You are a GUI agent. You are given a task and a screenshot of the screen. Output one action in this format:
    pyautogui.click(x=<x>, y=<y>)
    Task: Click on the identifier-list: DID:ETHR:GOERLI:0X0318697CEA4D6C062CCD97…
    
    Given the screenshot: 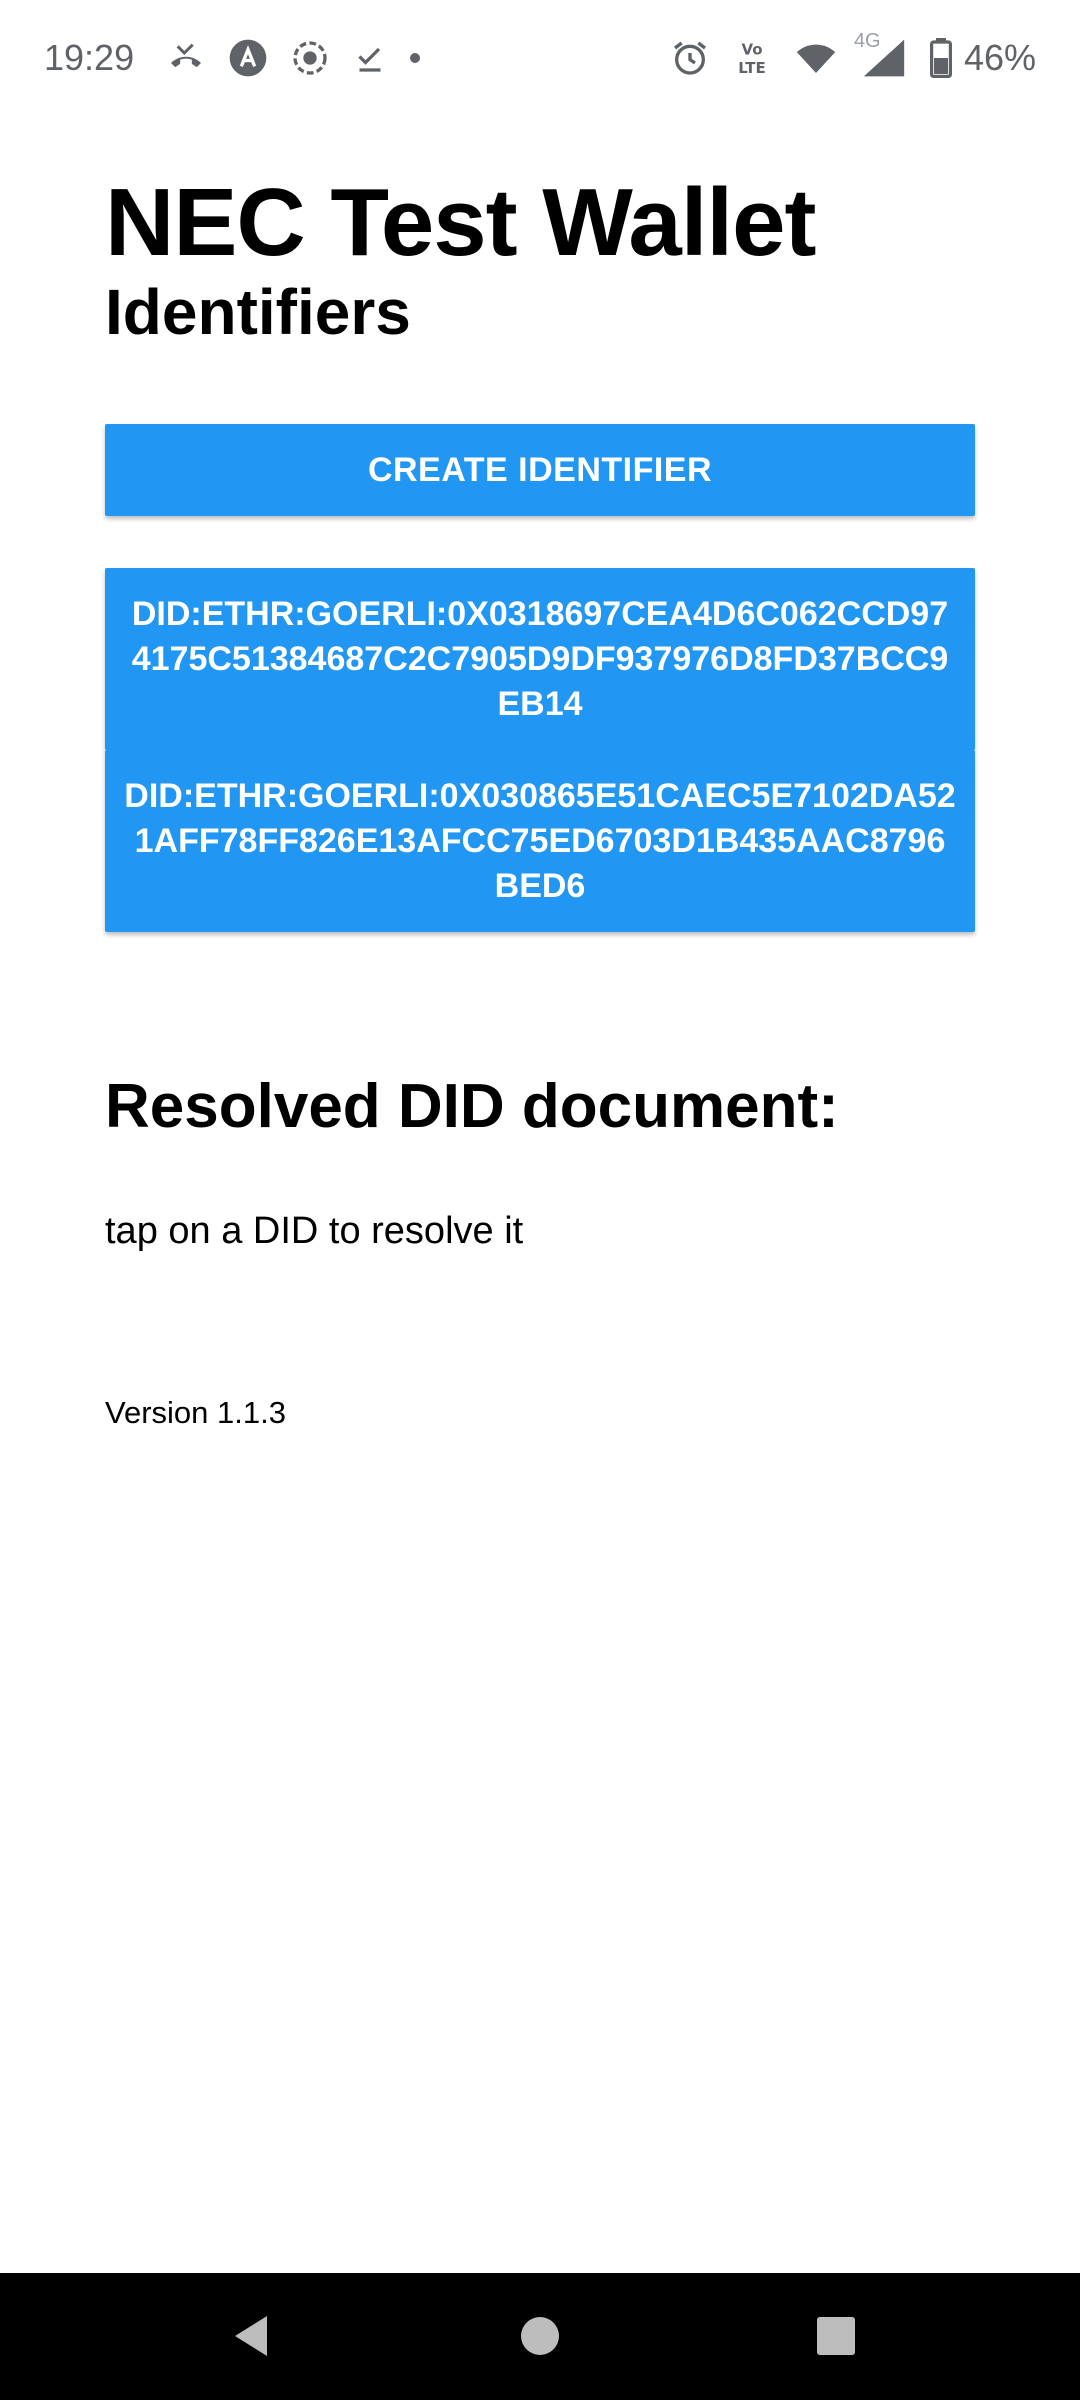 What is the action you would take?
    pyautogui.click(x=540, y=750)
    